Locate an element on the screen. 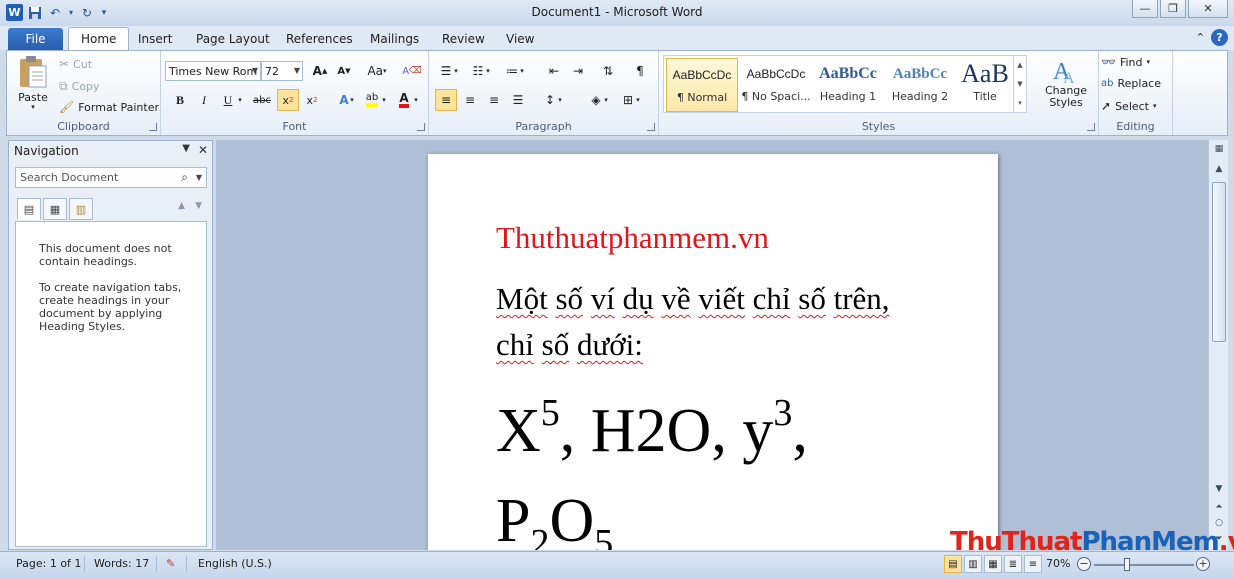  font-size-combo: 72 ▼ is located at coordinates (282, 71).